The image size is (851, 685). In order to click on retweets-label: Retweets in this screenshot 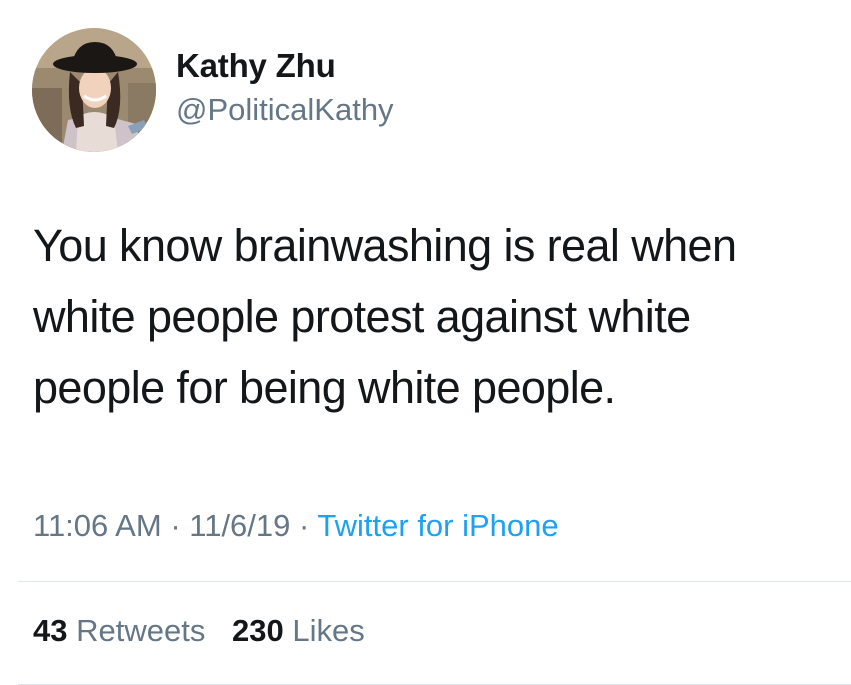, I will do `click(141, 630)`.